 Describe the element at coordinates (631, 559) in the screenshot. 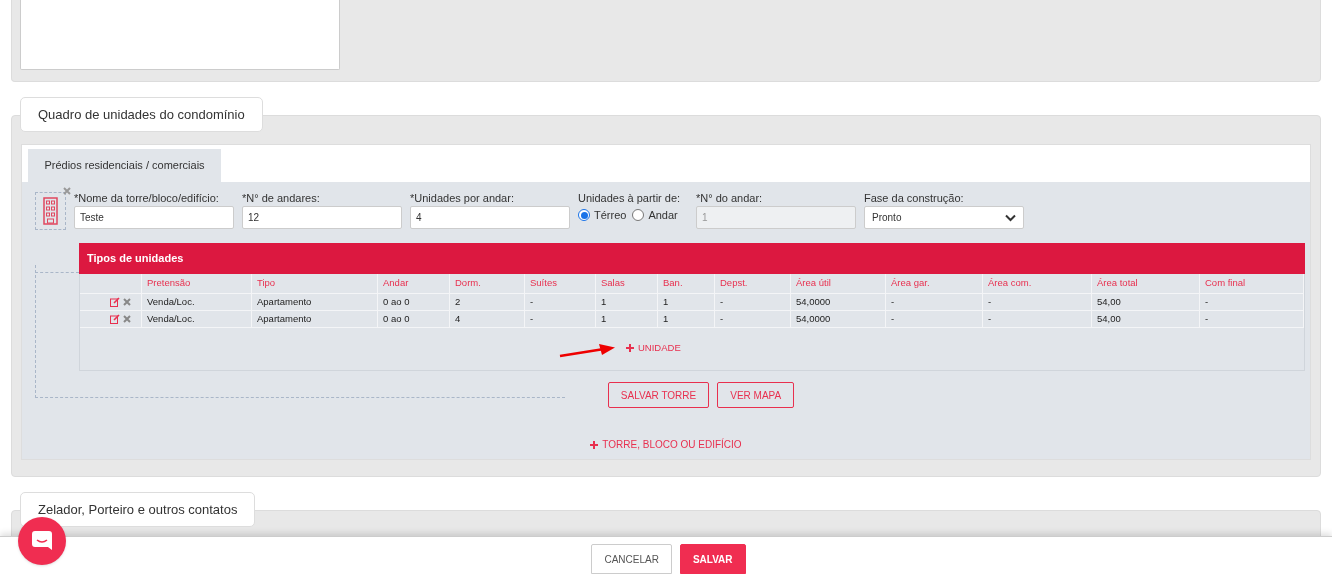

I see `cancel-button: CANCELAR` at that location.